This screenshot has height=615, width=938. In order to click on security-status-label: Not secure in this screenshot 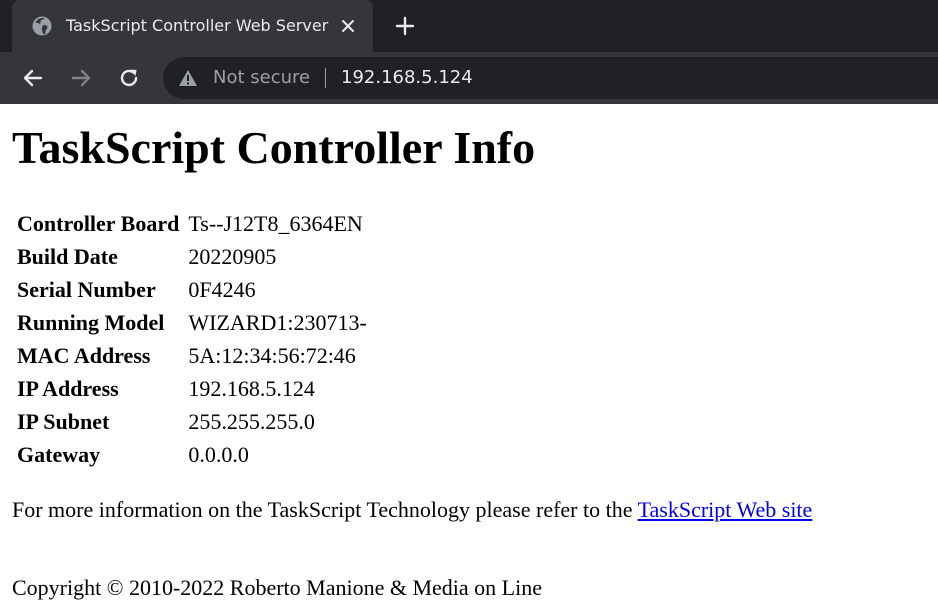, I will do `click(261, 78)`.